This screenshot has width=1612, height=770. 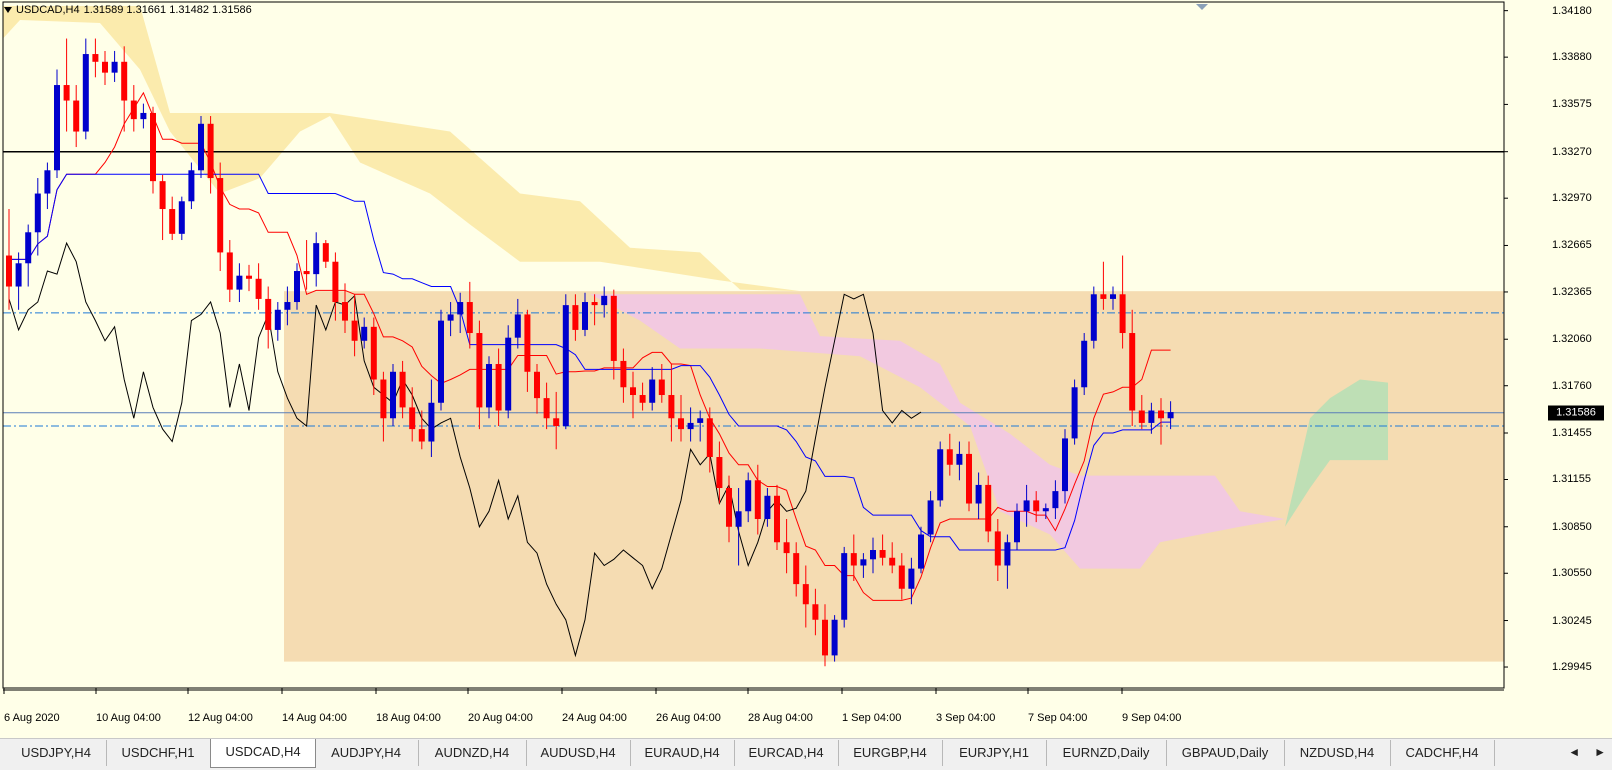 What do you see at coordinates (1574, 752) in the screenshot?
I see `scroll-left-icon: ◄` at bounding box center [1574, 752].